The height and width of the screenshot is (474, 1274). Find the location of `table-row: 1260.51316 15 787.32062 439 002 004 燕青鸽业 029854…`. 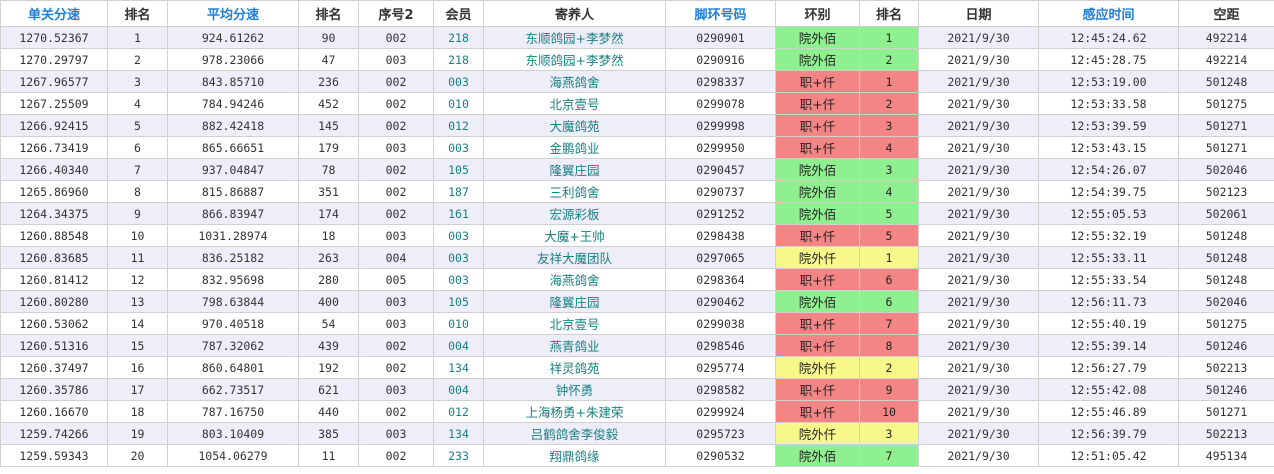

table-row: 1260.51316 15 787.32062 439 002 004 燕青鸽业 029854… is located at coordinates (637, 345).